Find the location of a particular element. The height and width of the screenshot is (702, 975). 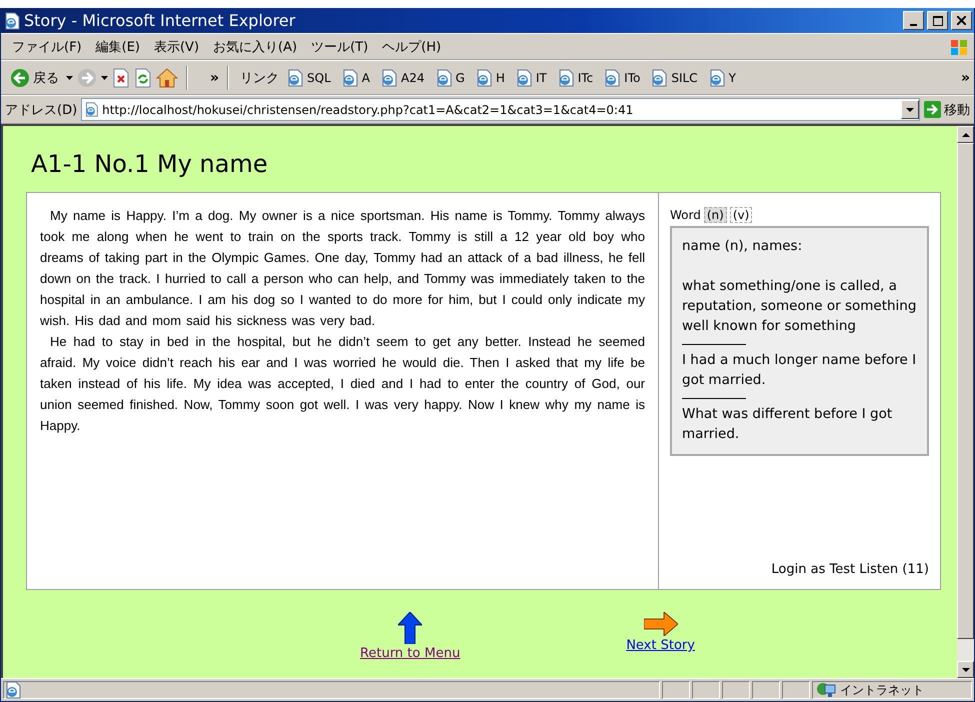

back-button: 戻る is located at coordinates (34, 78).